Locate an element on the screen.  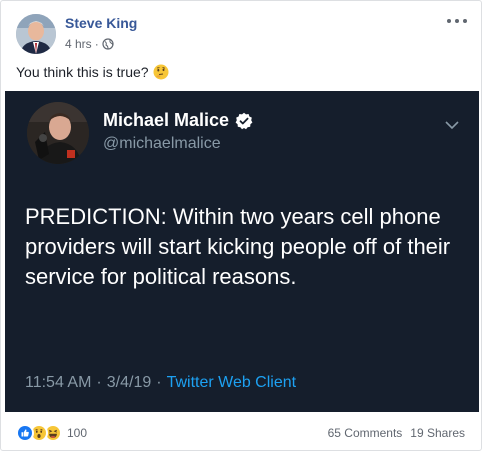
tweet-time: 11:54 AM is located at coordinates (58, 382).